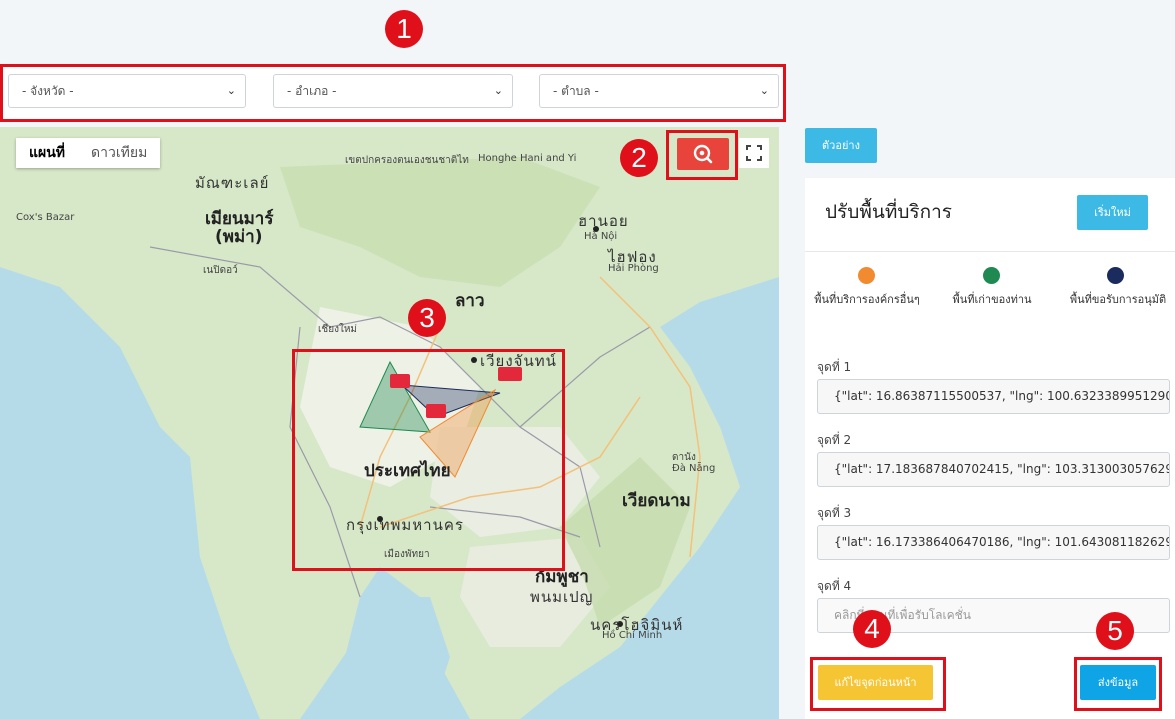 The image size is (1175, 719). What do you see at coordinates (990, 251) in the screenshot?
I see `divider` at bounding box center [990, 251].